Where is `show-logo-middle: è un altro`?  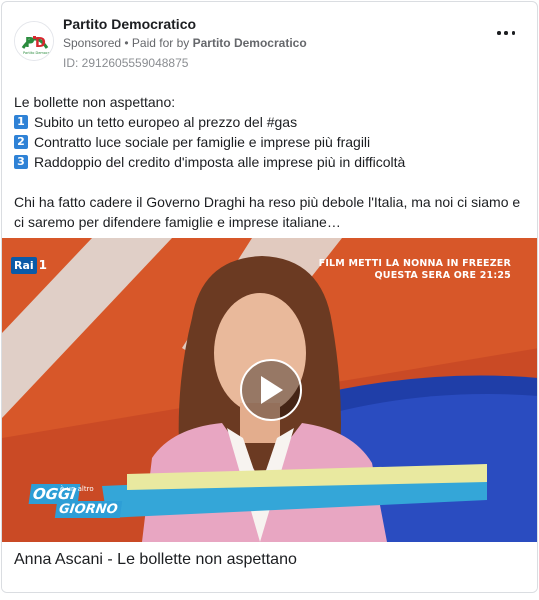 show-logo-middle: è un altro is located at coordinates (77, 489).